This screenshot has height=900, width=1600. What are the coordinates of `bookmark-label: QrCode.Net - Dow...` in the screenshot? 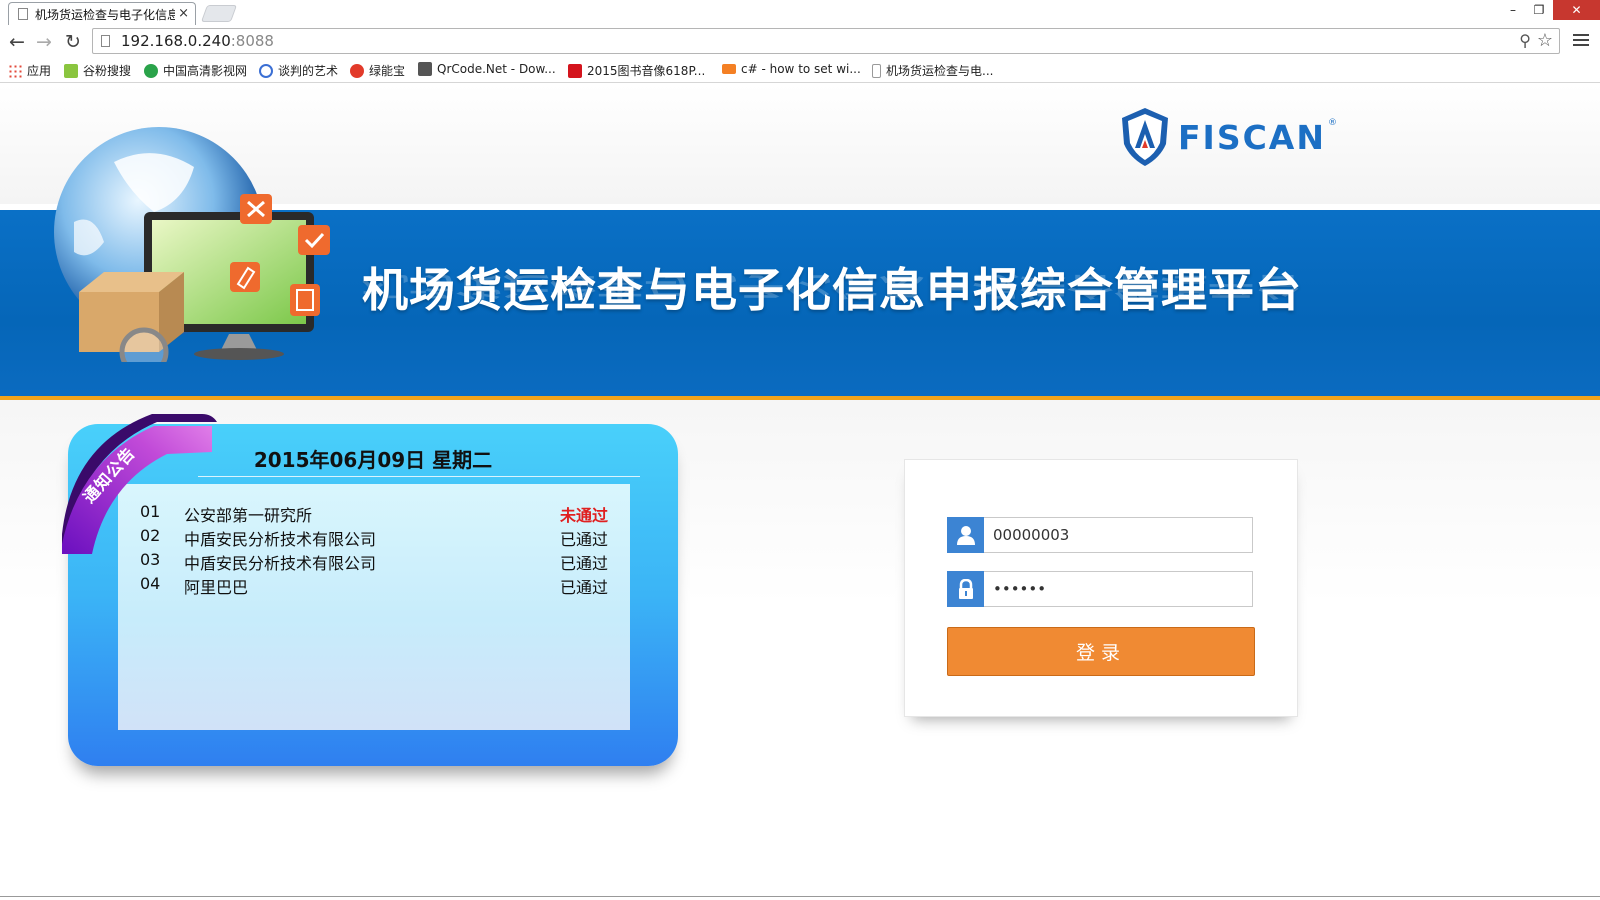 It's located at (496, 69).